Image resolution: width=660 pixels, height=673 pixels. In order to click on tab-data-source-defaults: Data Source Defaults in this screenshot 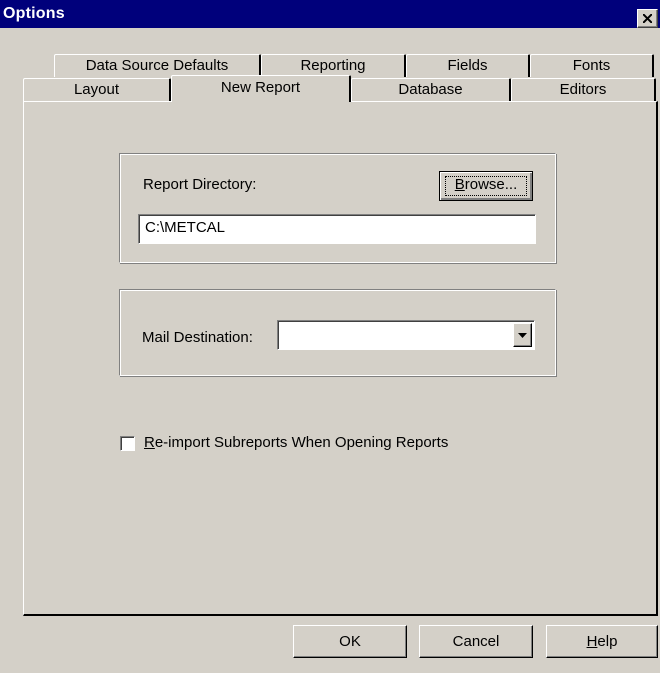, I will do `click(157, 65)`.